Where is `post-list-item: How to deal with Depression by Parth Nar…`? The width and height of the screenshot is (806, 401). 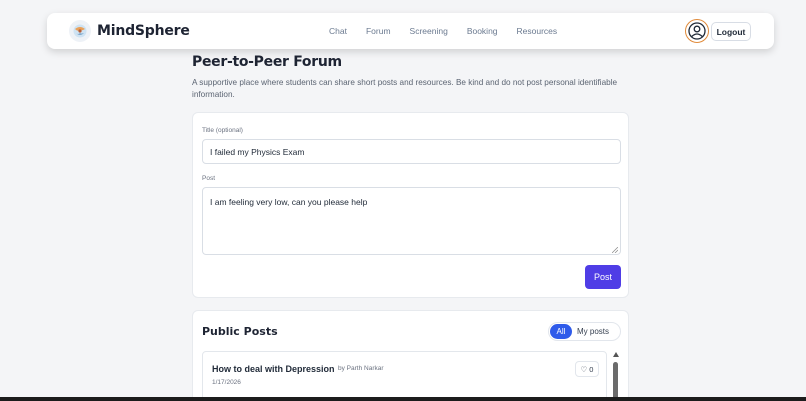 post-list-item: How to deal with Depression by Parth Nar… is located at coordinates (404, 376).